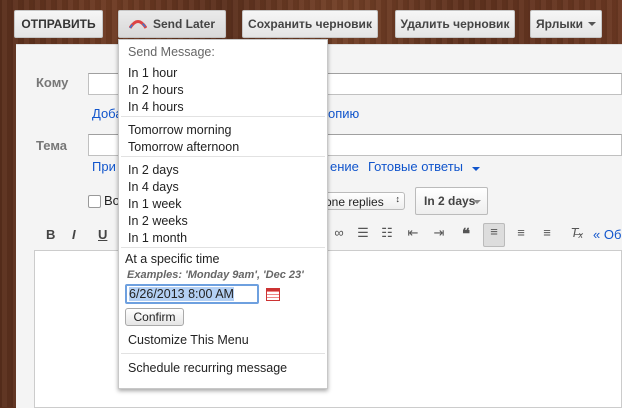  I want to click on menu-item-customize: Customize This Menu, so click(188, 340).